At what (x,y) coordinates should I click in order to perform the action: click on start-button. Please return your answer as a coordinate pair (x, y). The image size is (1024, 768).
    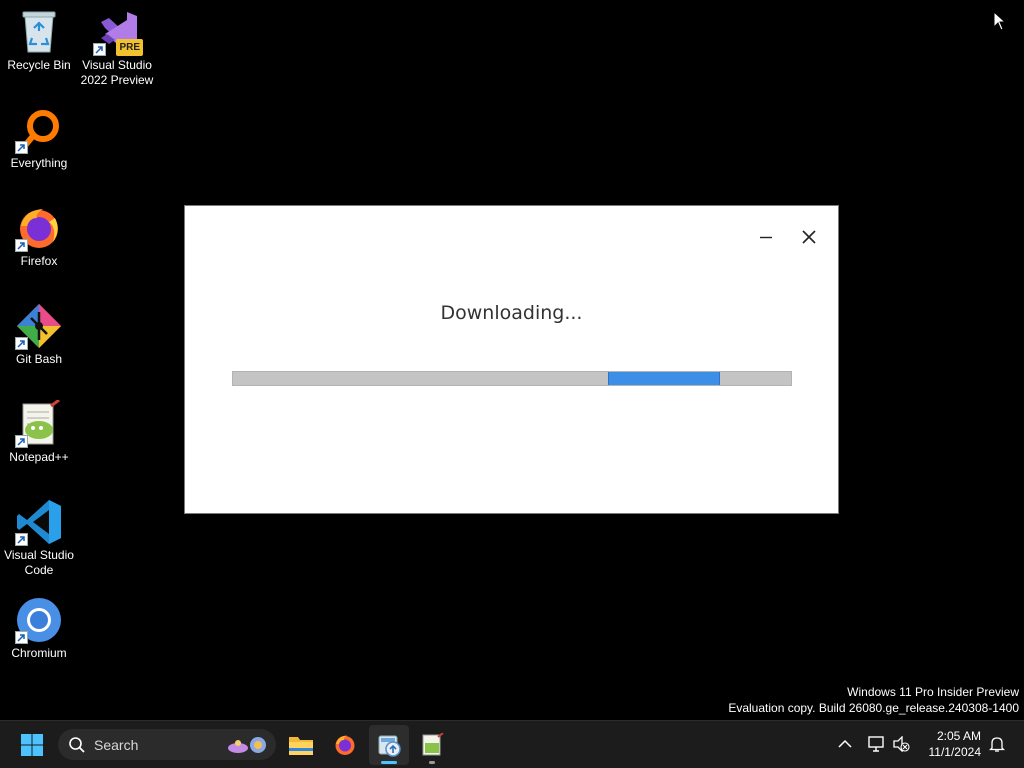
    Looking at the image, I should click on (32, 745).